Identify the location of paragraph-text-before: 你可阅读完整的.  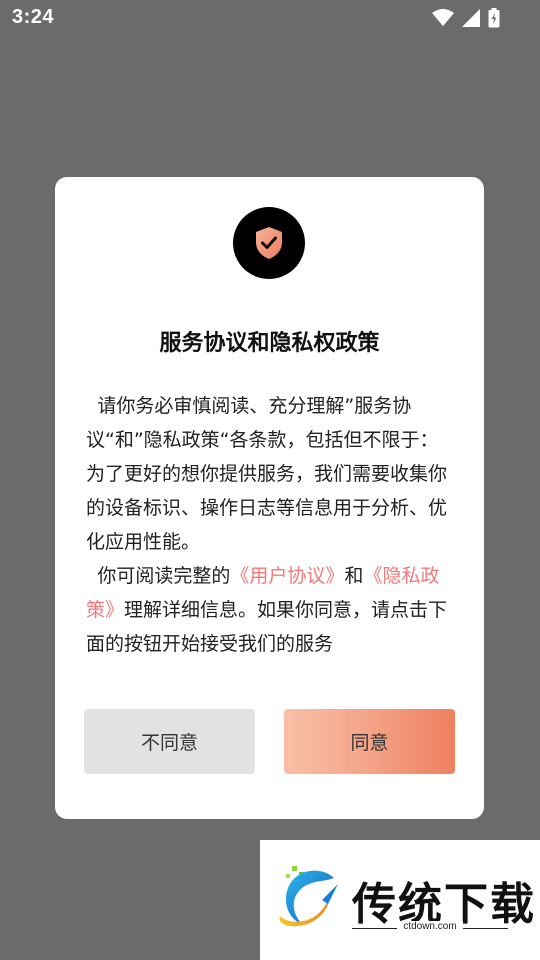
(164, 576).